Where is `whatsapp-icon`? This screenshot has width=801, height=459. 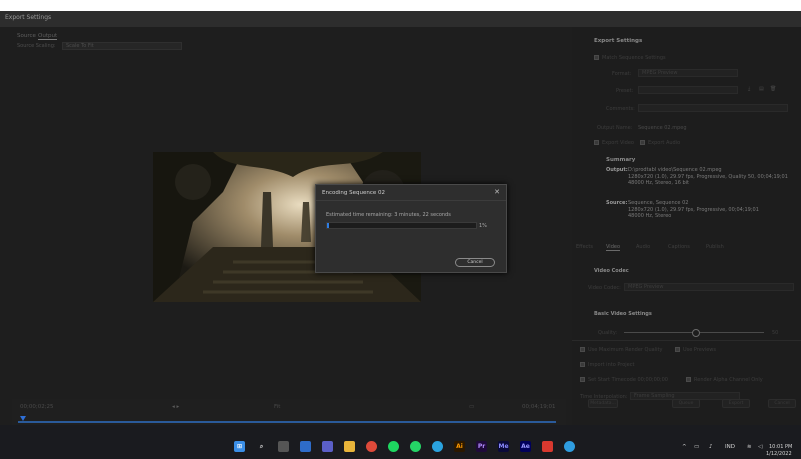 whatsapp-icon is located at coordinates (415, 446).